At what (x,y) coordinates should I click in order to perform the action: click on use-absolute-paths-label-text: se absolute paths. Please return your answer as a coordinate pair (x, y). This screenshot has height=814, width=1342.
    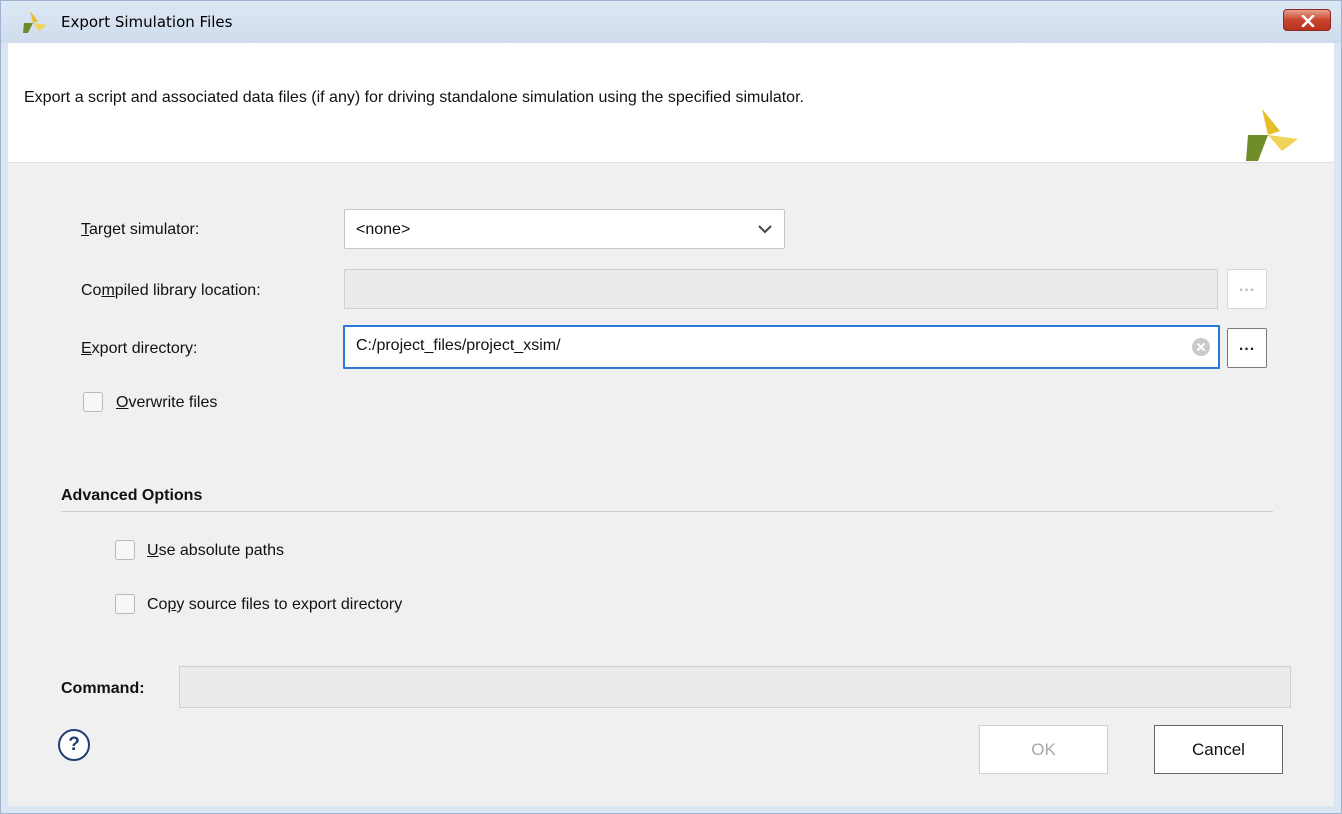
    Looking at the image, I should click on (221, 550).